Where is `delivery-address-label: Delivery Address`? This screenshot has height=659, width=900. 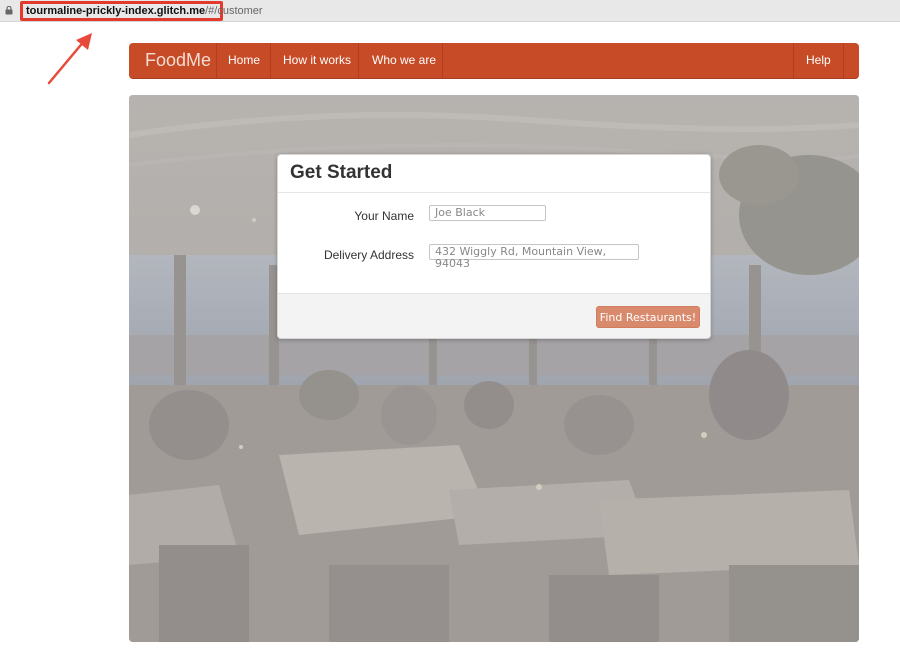 delivery-address-label: Delivery Address is located at coordinates (368, 255).